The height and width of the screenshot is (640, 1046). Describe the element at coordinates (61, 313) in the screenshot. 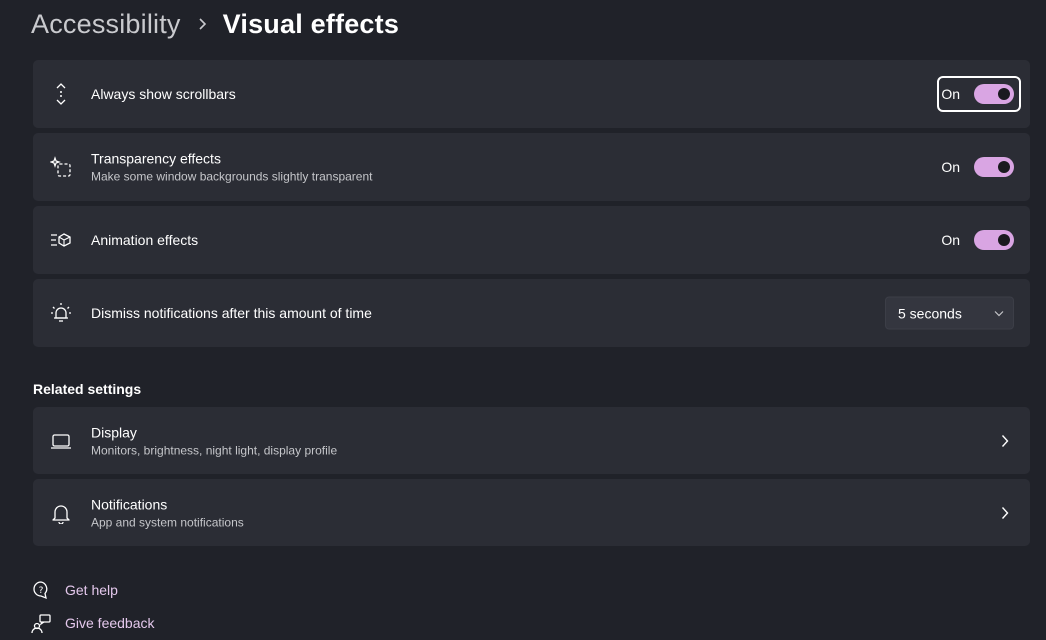

I see `notification-timer-icon` at that location.